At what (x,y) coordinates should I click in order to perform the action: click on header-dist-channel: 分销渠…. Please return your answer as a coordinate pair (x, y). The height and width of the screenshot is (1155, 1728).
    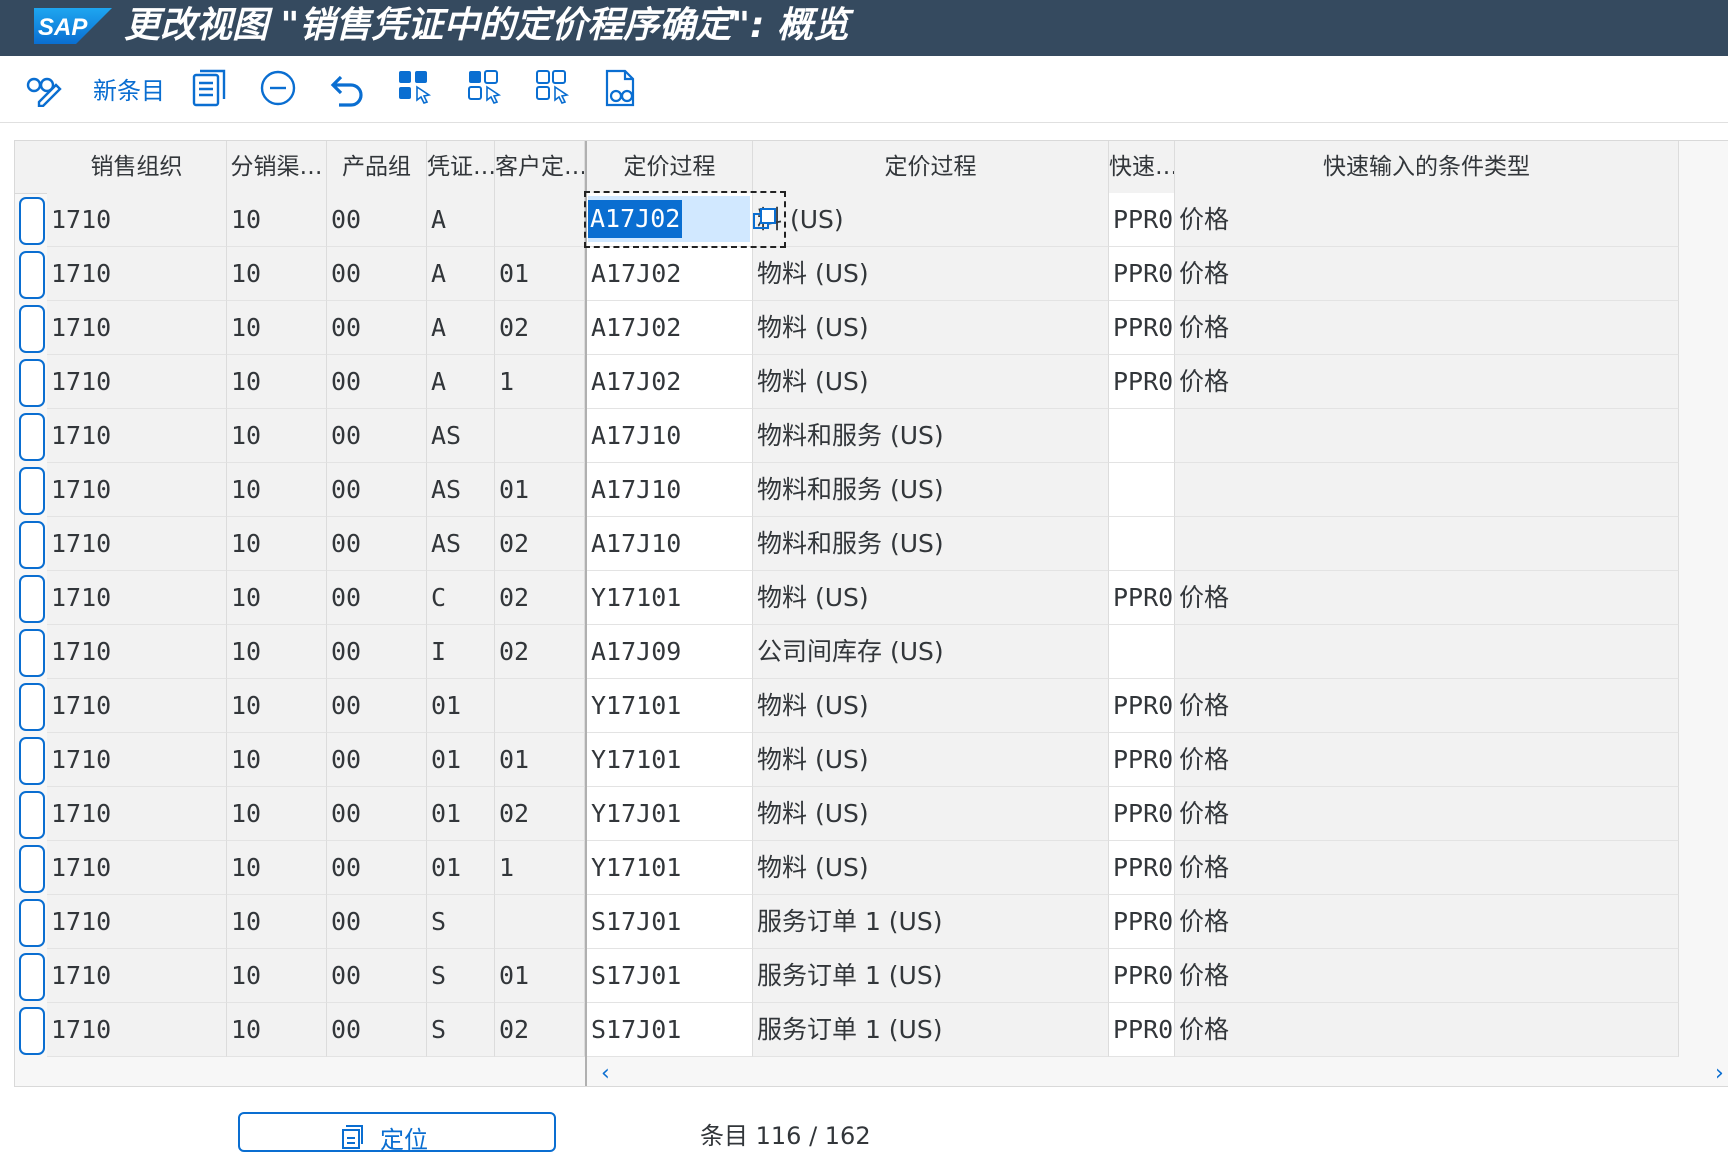
    Looking at the image, I should click on (277, 167).